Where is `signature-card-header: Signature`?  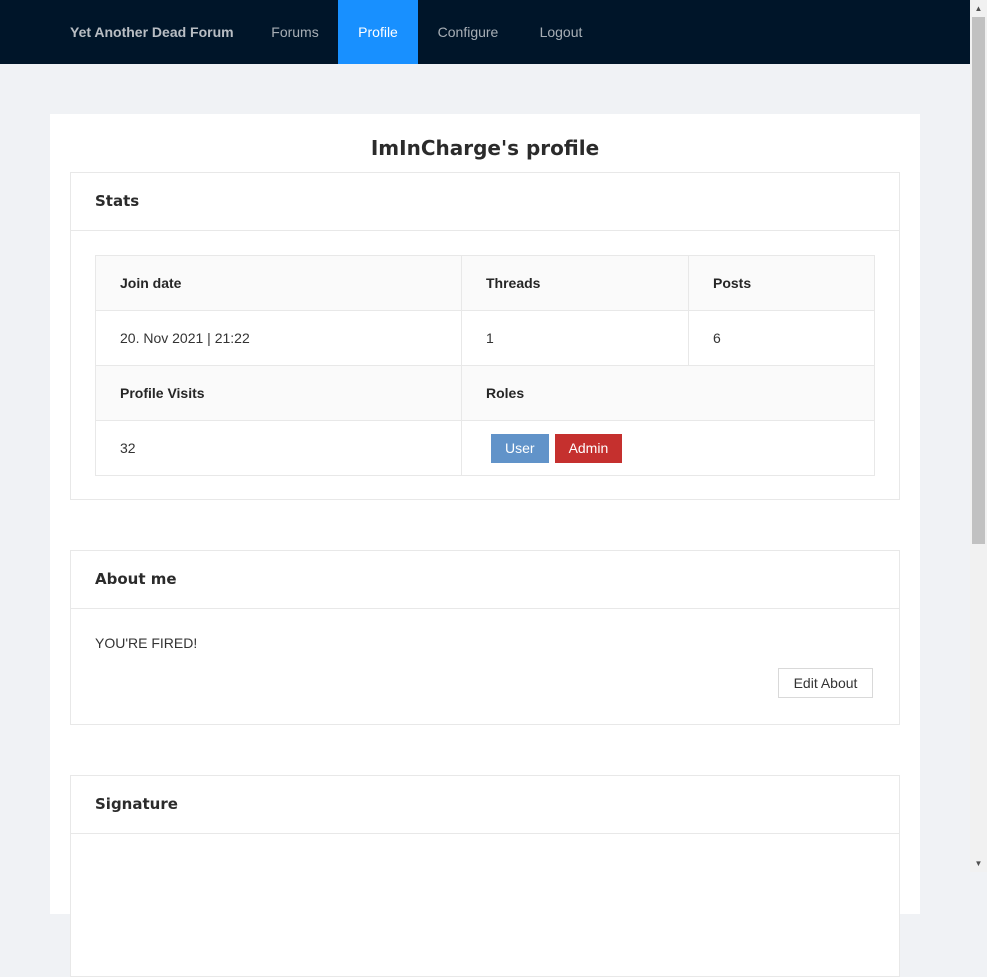 signature-card-header: Signature is located at coordinates (485, 805).